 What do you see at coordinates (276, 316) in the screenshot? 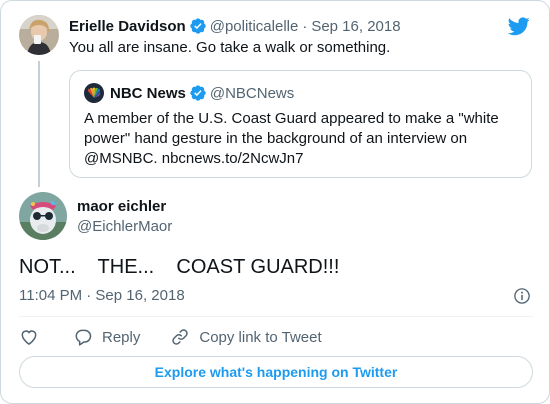
I see `actions-divider` at bounding box center [276, 316].